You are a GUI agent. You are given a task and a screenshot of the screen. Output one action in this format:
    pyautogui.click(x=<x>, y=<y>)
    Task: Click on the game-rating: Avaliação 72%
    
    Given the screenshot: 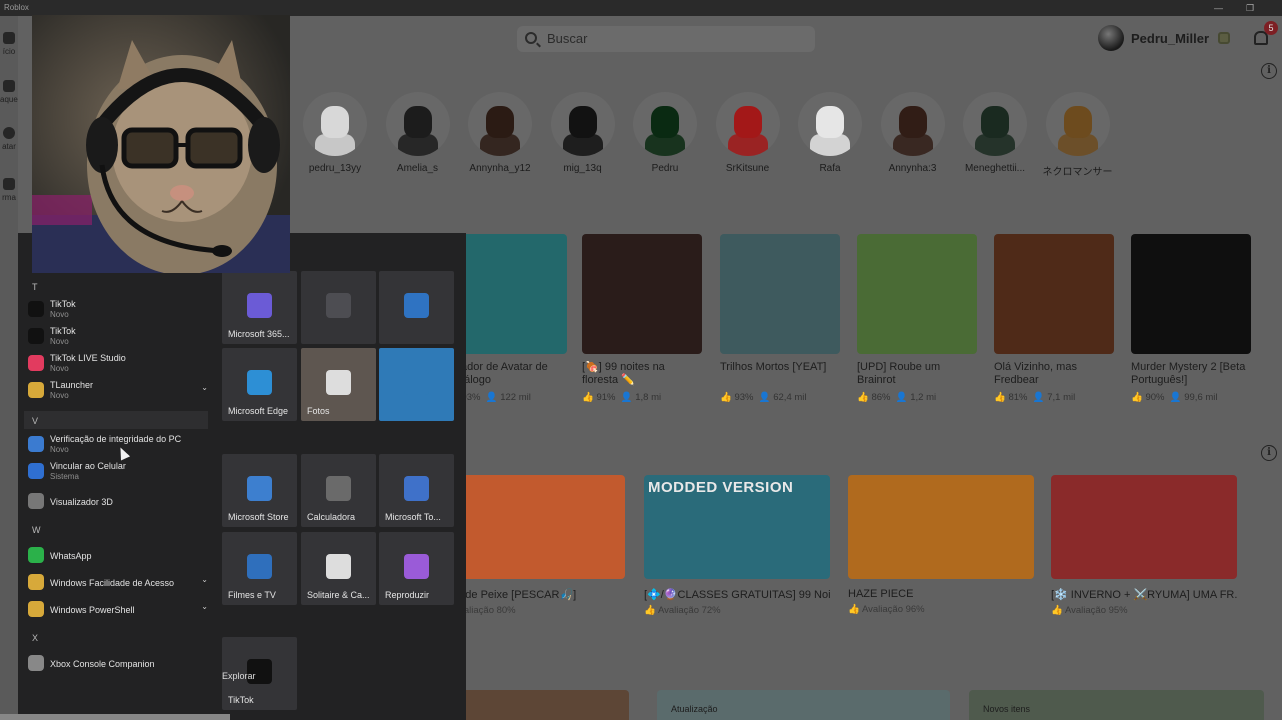 What is the action you would take?
    pyautogui.click(x=689, y=610)
    